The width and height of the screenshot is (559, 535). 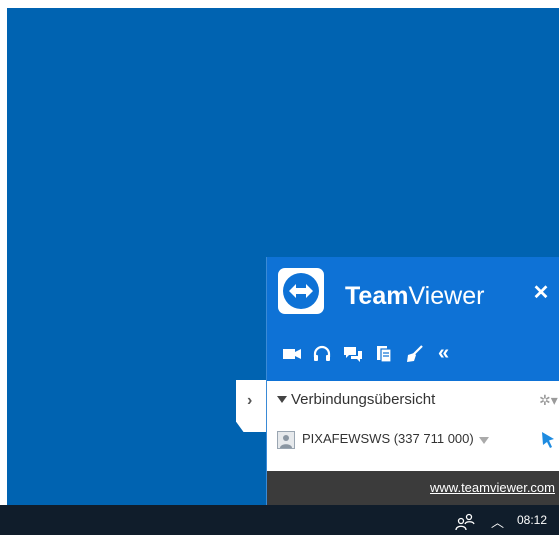 What do you see at coordinates (449, 354) in the screenshot?
I see `double-chevron-left-icon: «` at bounding box center [449, 354].